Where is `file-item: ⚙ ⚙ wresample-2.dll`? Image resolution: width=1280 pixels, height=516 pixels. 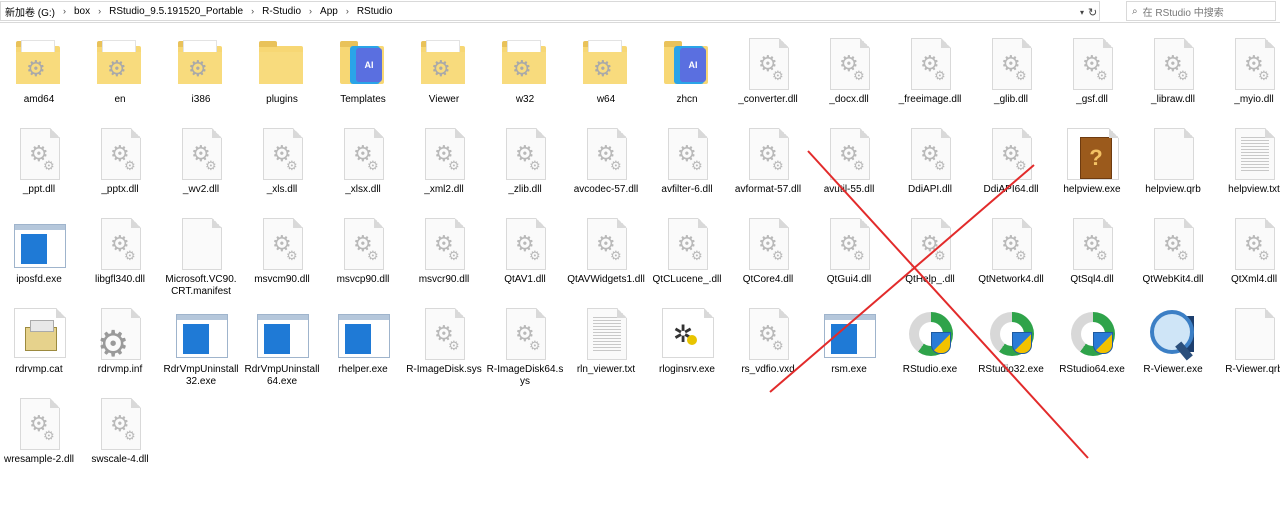
file-item: ⚙ ⚙ wresample-2.dll is located at coordinates (39, 439).